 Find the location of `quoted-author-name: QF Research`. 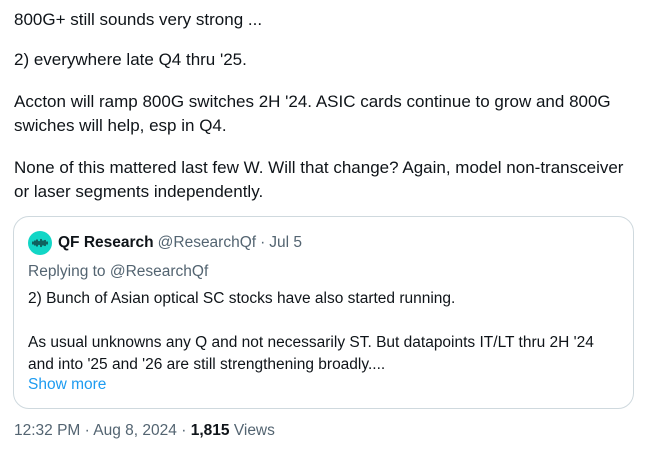

quoted-author-name: QF Research is located at coordinates (106, 243).